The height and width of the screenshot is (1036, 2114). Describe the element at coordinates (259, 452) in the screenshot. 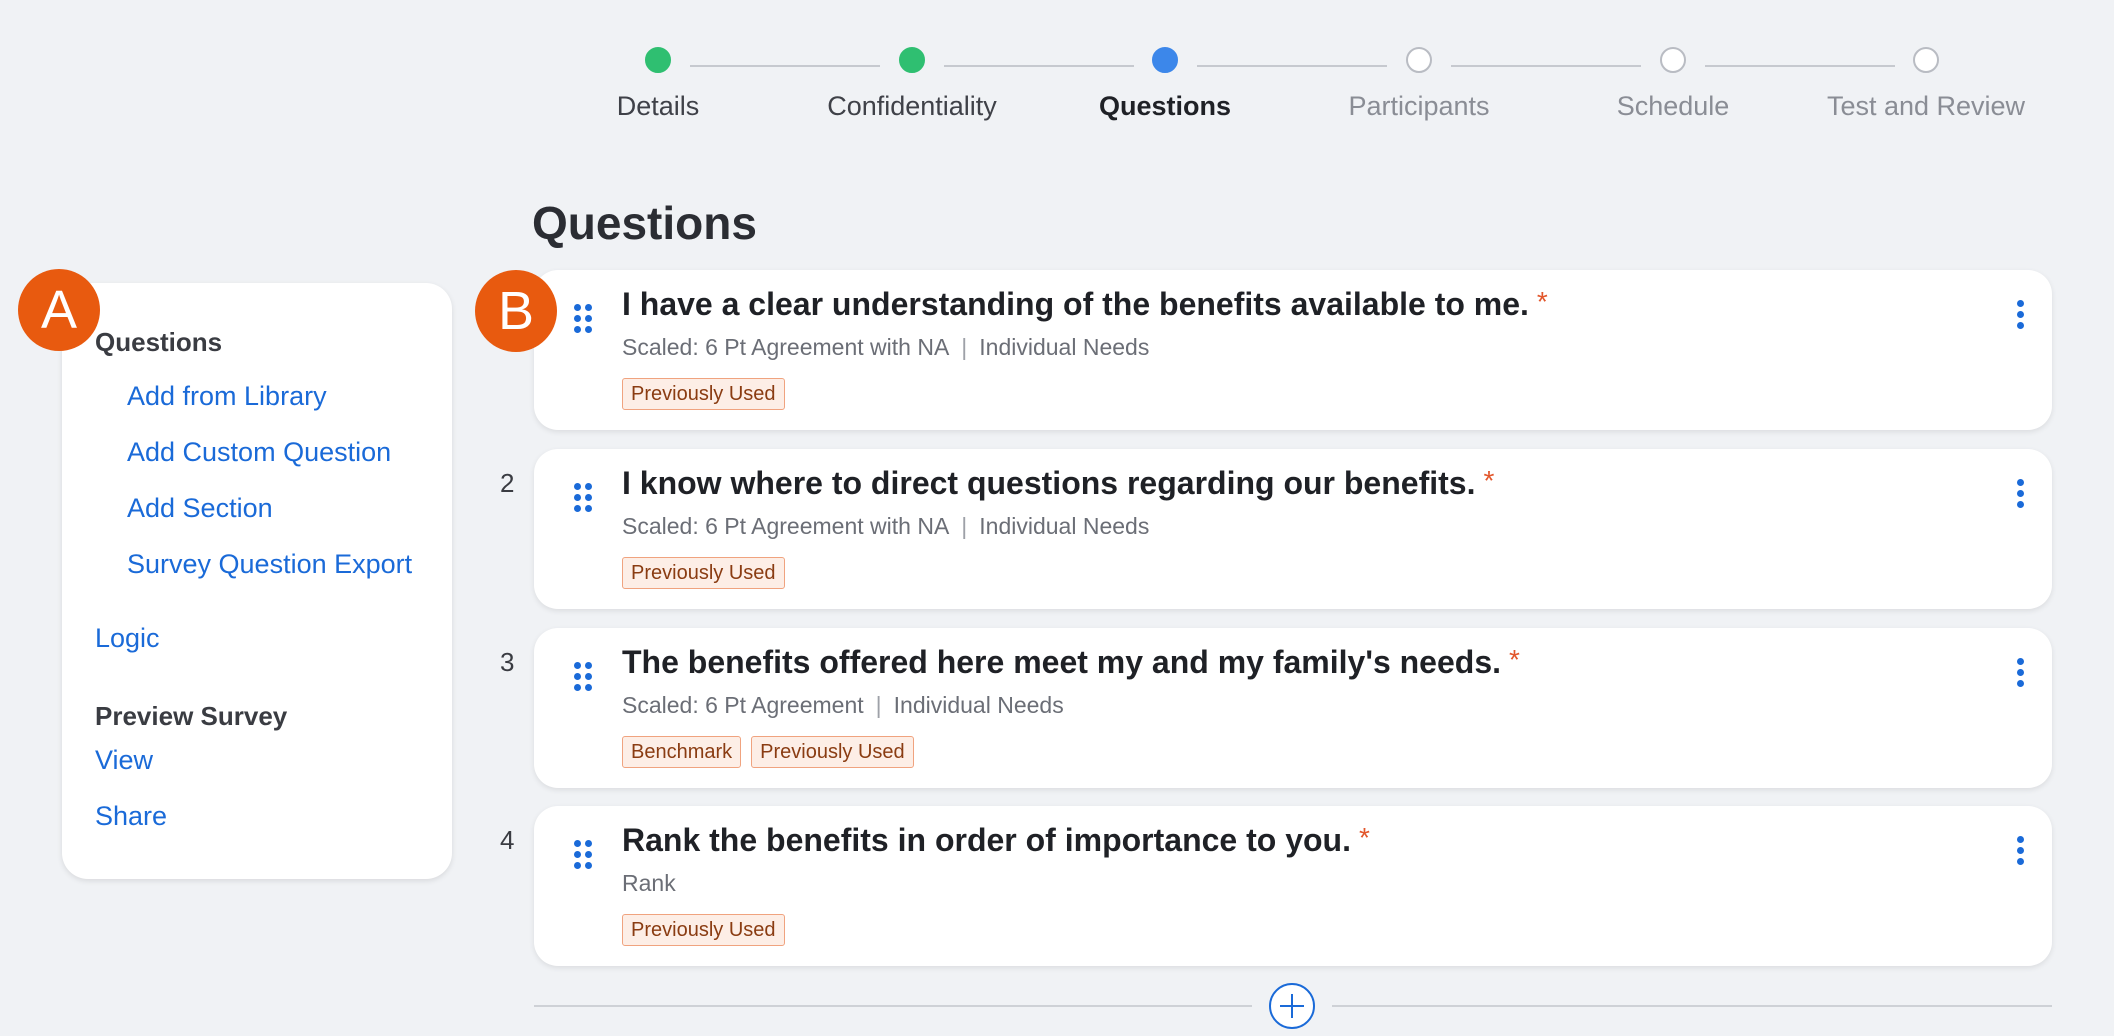

I see `add-custom-question-link: Add Custom Question` at that location.